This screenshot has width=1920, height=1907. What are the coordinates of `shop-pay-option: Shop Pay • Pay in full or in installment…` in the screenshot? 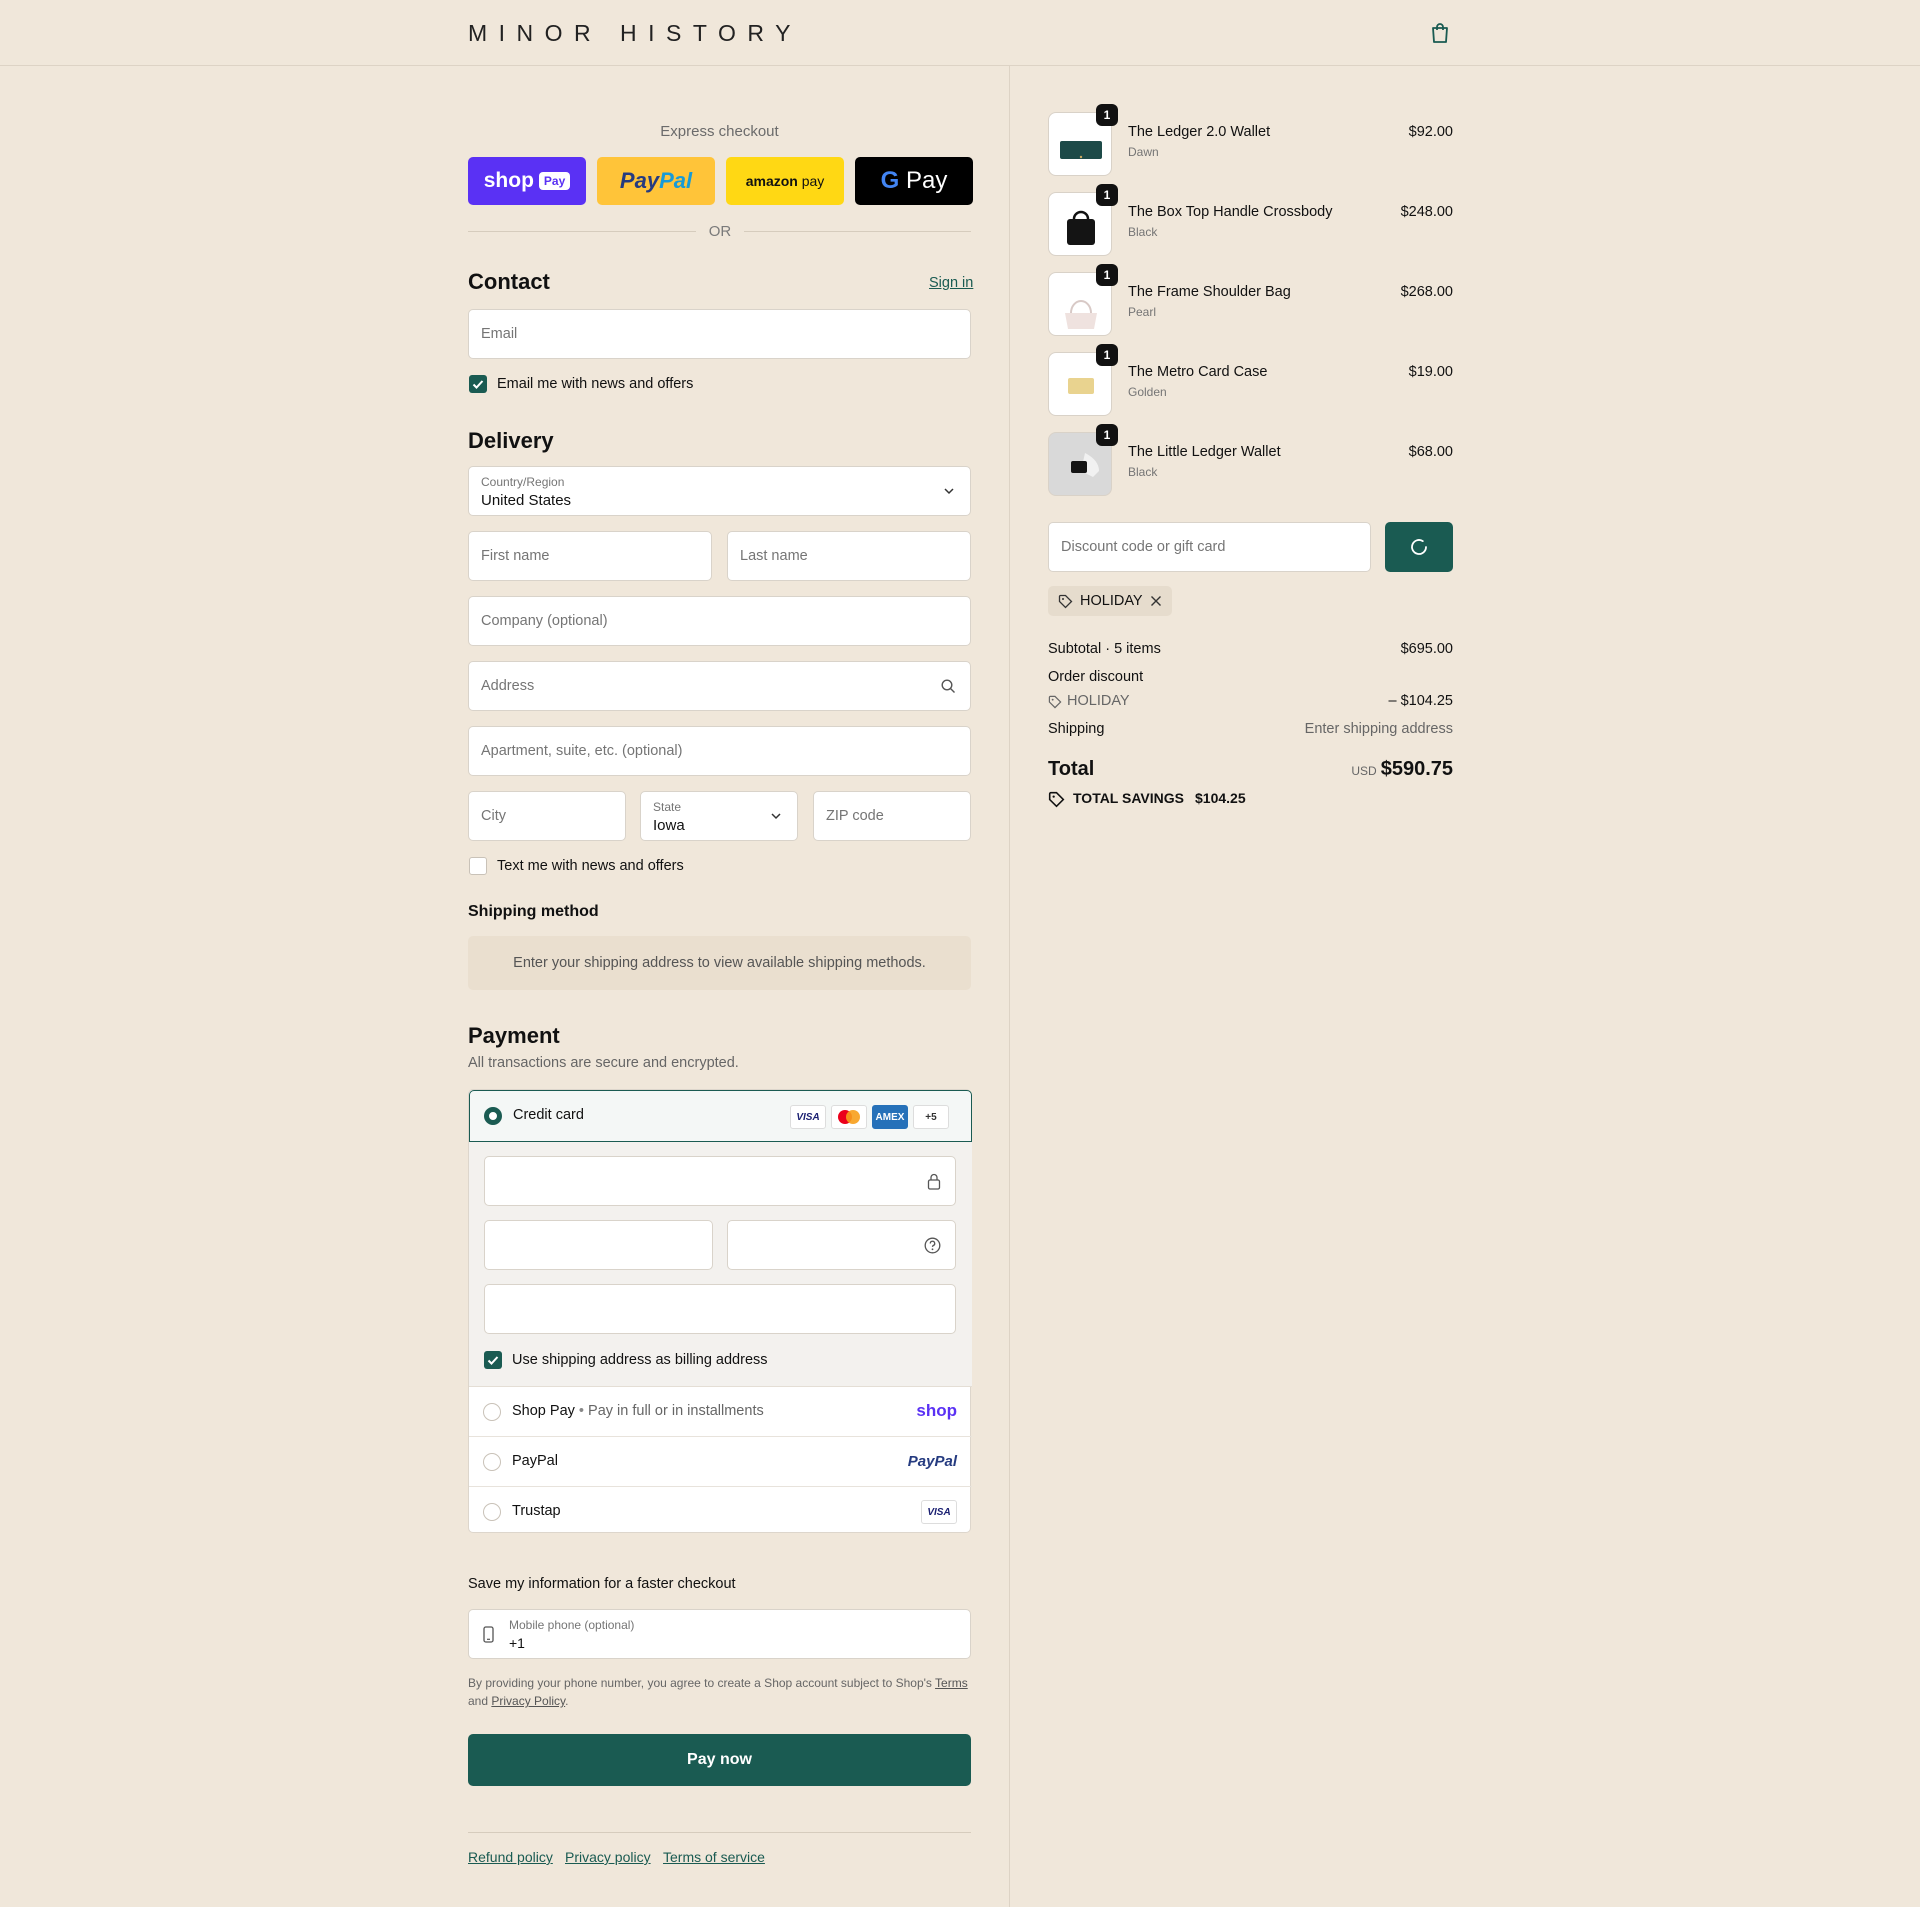 It's located at (720, 1412).